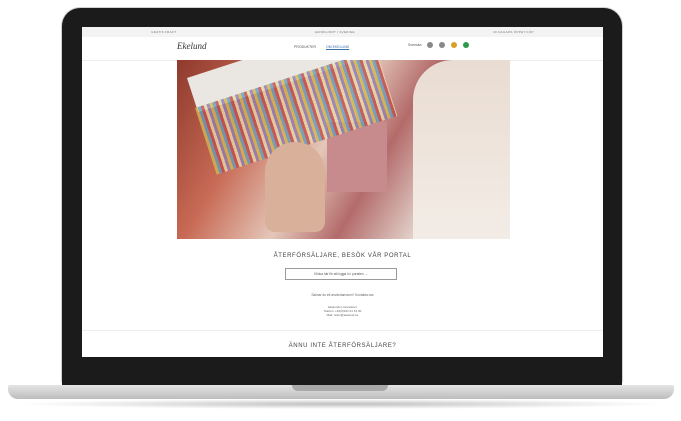 The image size is (681, 421). Describe the element at coordinates (342, 295) in the screenshot. I see `account-note: Saknar du ett användarnamn? Kontakta oss` at that location.